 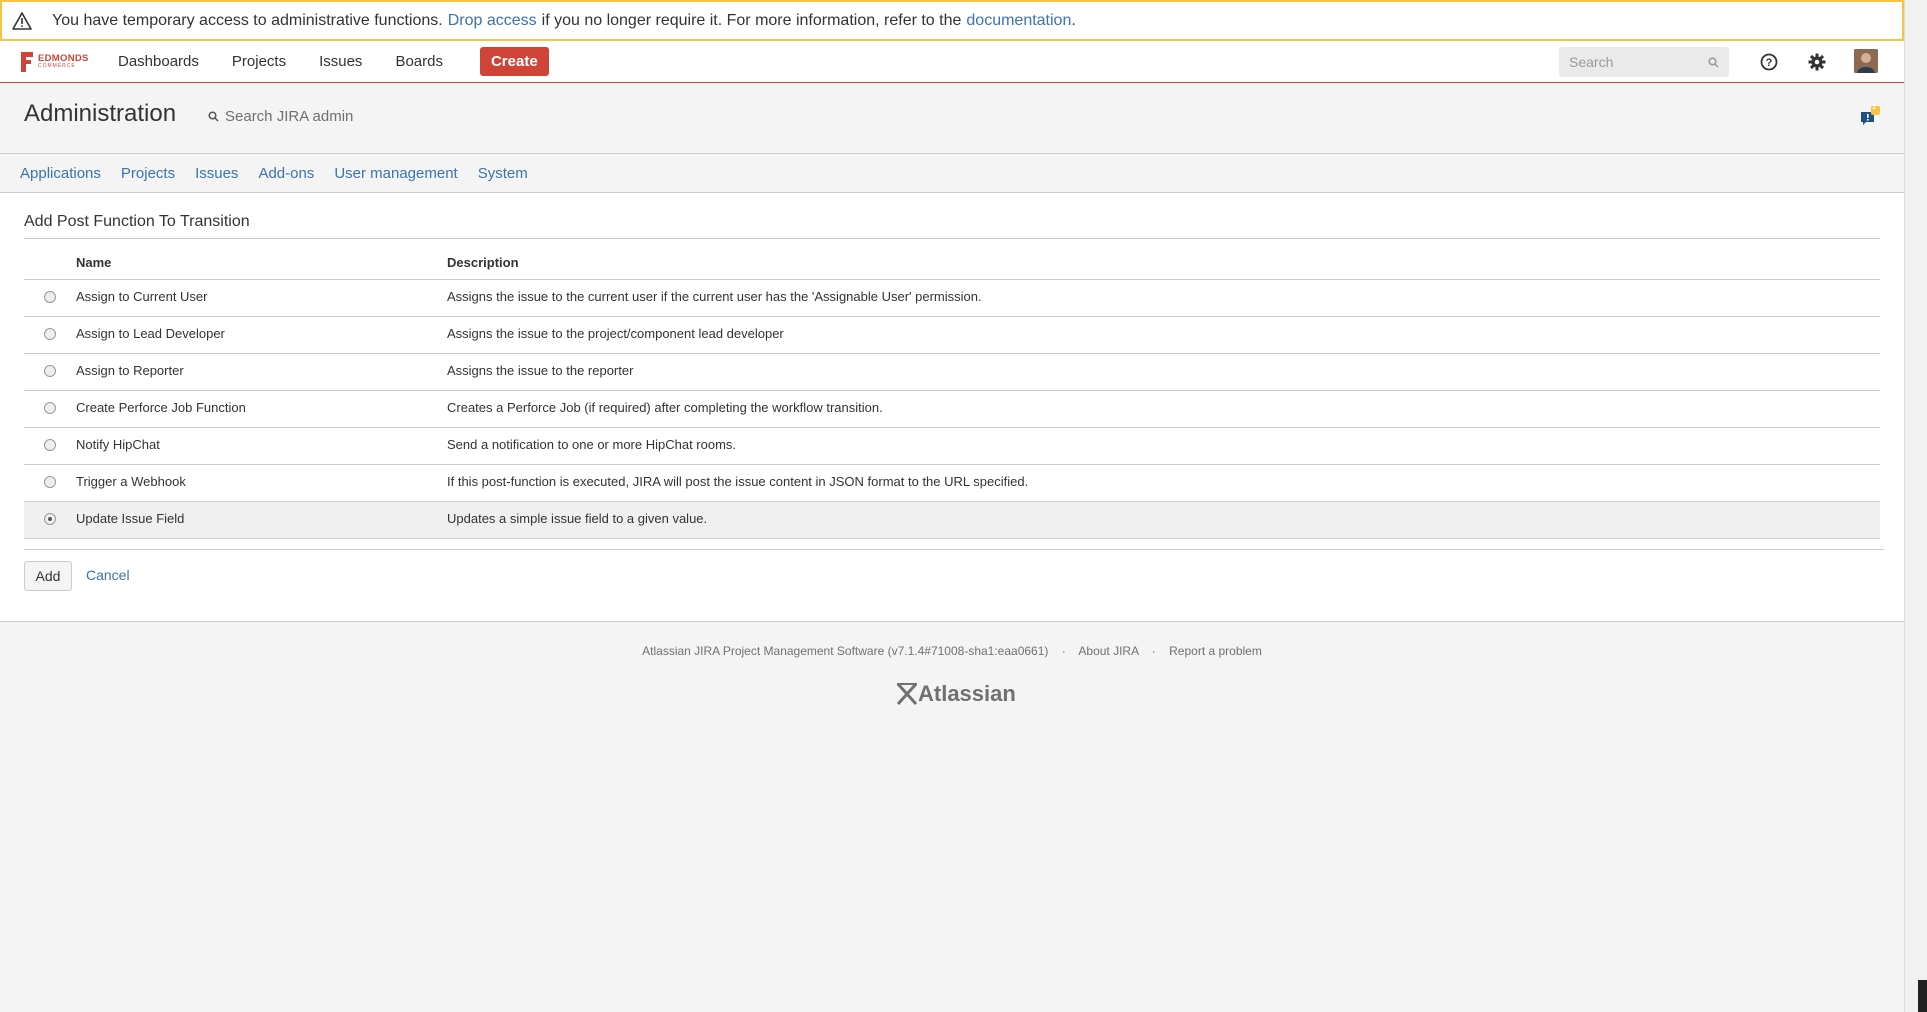 What do you see at coordinates (260, 335) in the screenshot?
I see `post-function-name: Assign to Lead Developer` at bounding box center [260, 335].